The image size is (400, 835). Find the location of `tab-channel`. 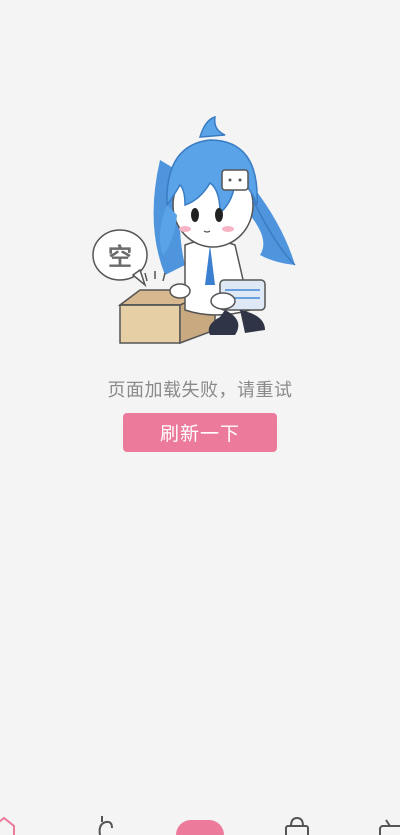

tab-channel is located at coordinates (108, 823).